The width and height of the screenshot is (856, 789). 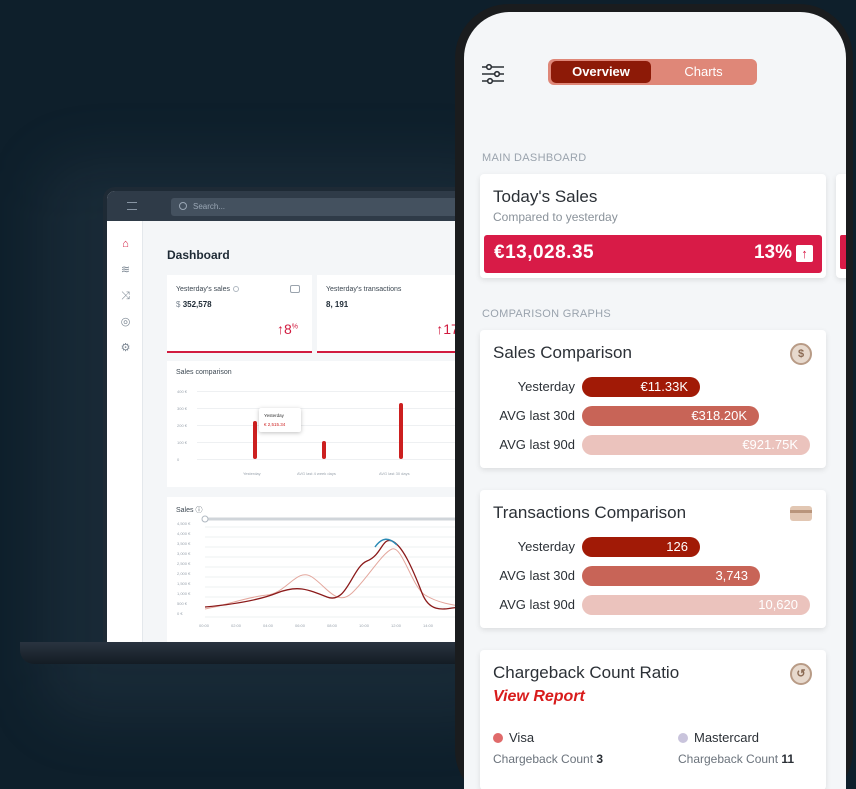 What do you see at coordinates (336, 566) in the screenshot?
I see `sales-line-chart` at bounding box center [336, 566].